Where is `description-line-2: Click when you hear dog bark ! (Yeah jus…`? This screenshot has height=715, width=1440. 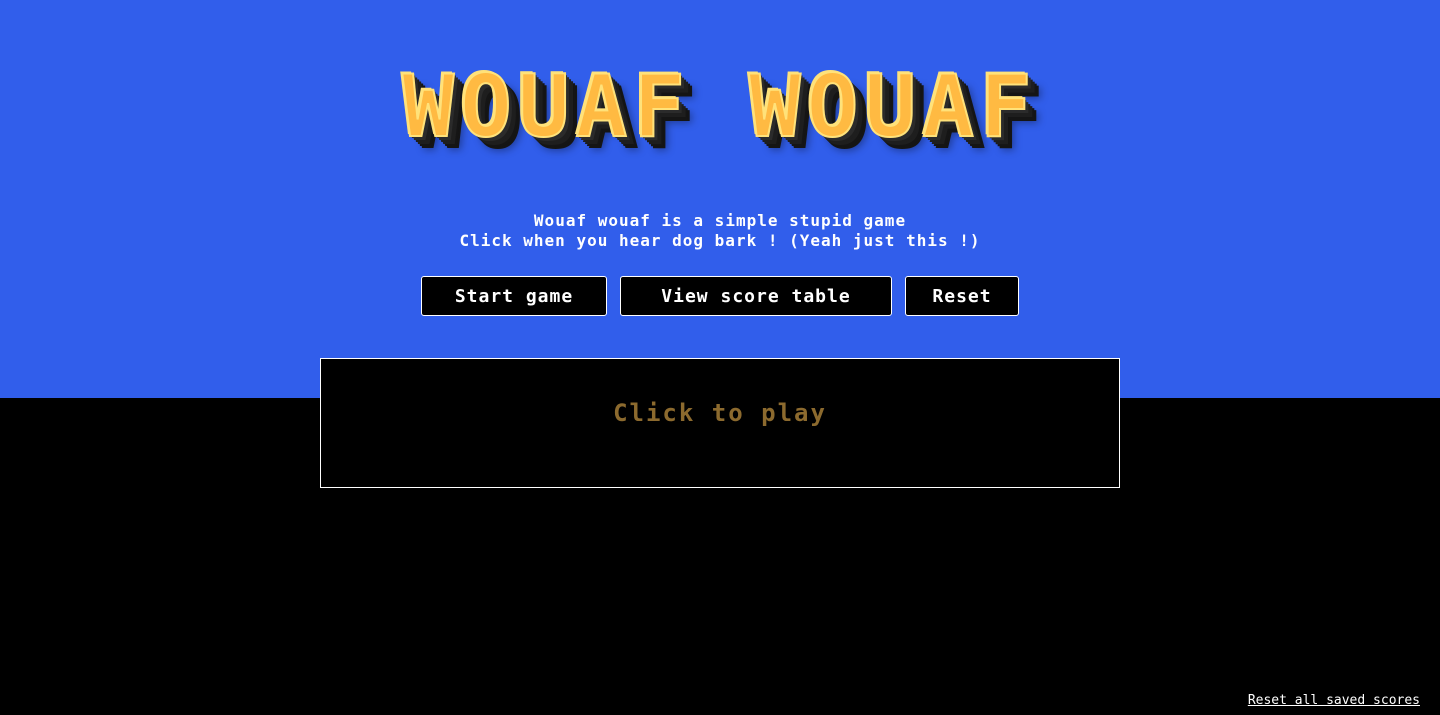
description-line-2: Click when you hear dog bark ! (Yeah jus… is located at coordinates (720, 240).